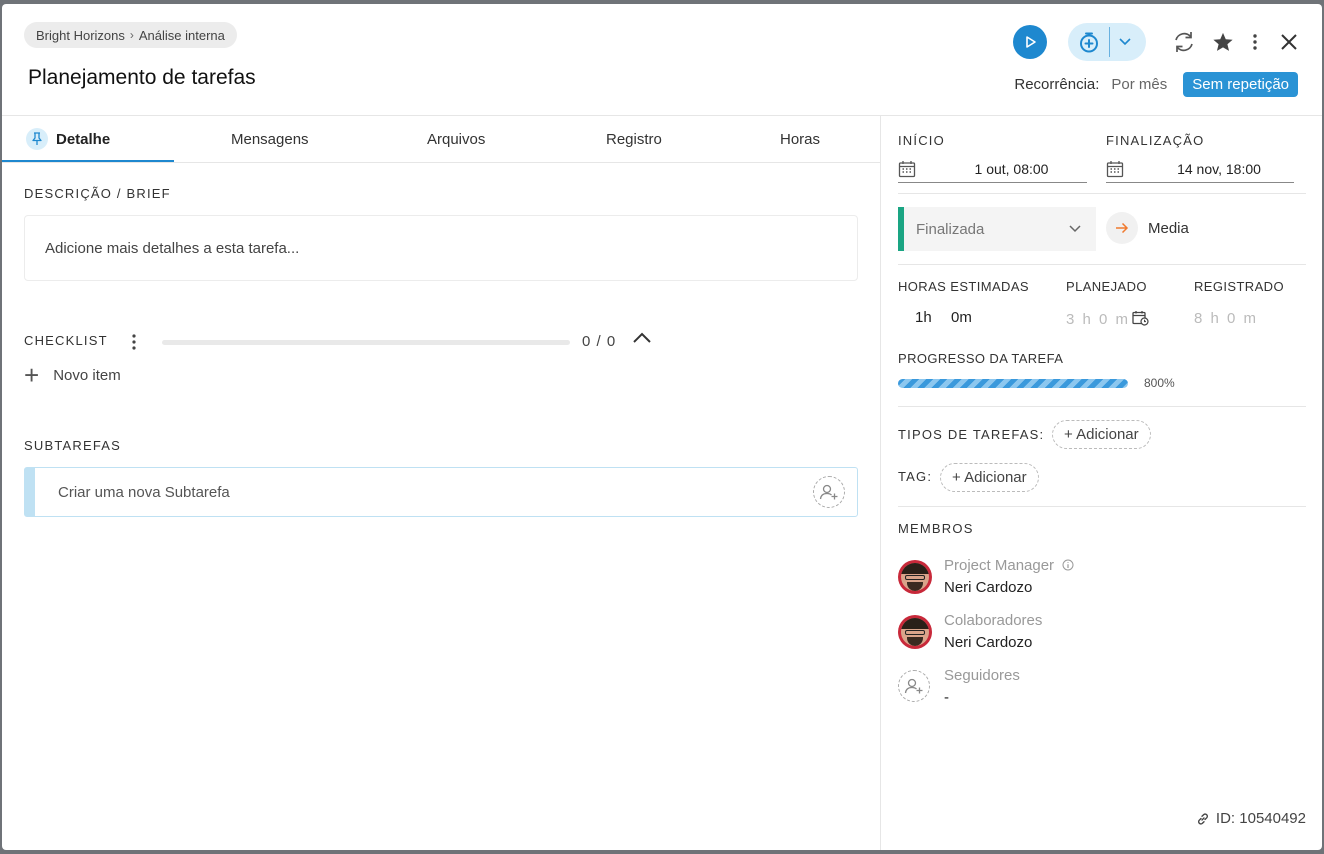 This screenshot has height=854, width=1324. What do you see at coordinates (1240, 84) in the screenshot?
I see `repeat-badge: Sem repetição` at bounding box center [1240, 84].